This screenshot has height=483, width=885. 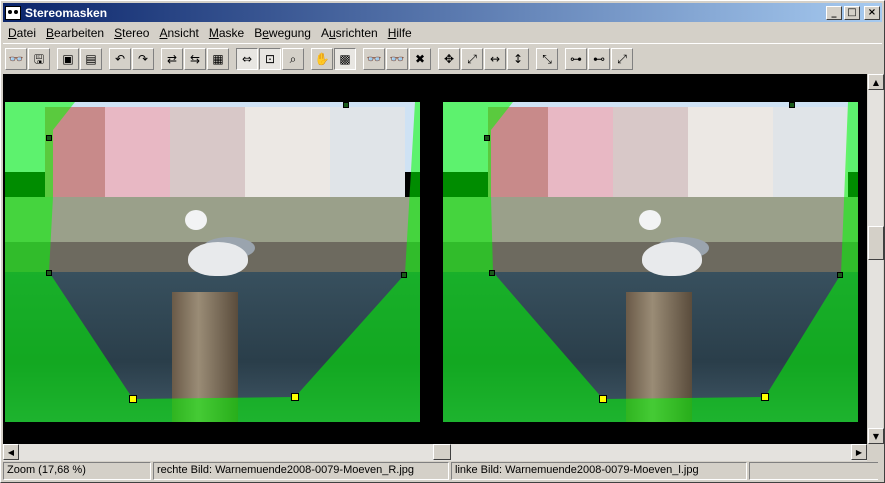 I want to click on save-icon: 🖫, so click(x=39, y=58).